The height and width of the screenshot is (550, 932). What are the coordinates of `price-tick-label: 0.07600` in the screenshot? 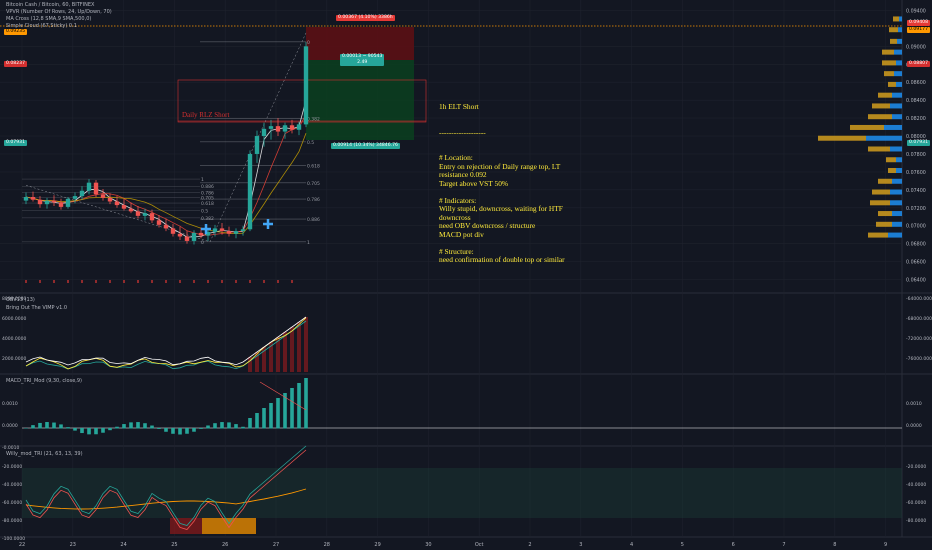 It's located at (916, 173).